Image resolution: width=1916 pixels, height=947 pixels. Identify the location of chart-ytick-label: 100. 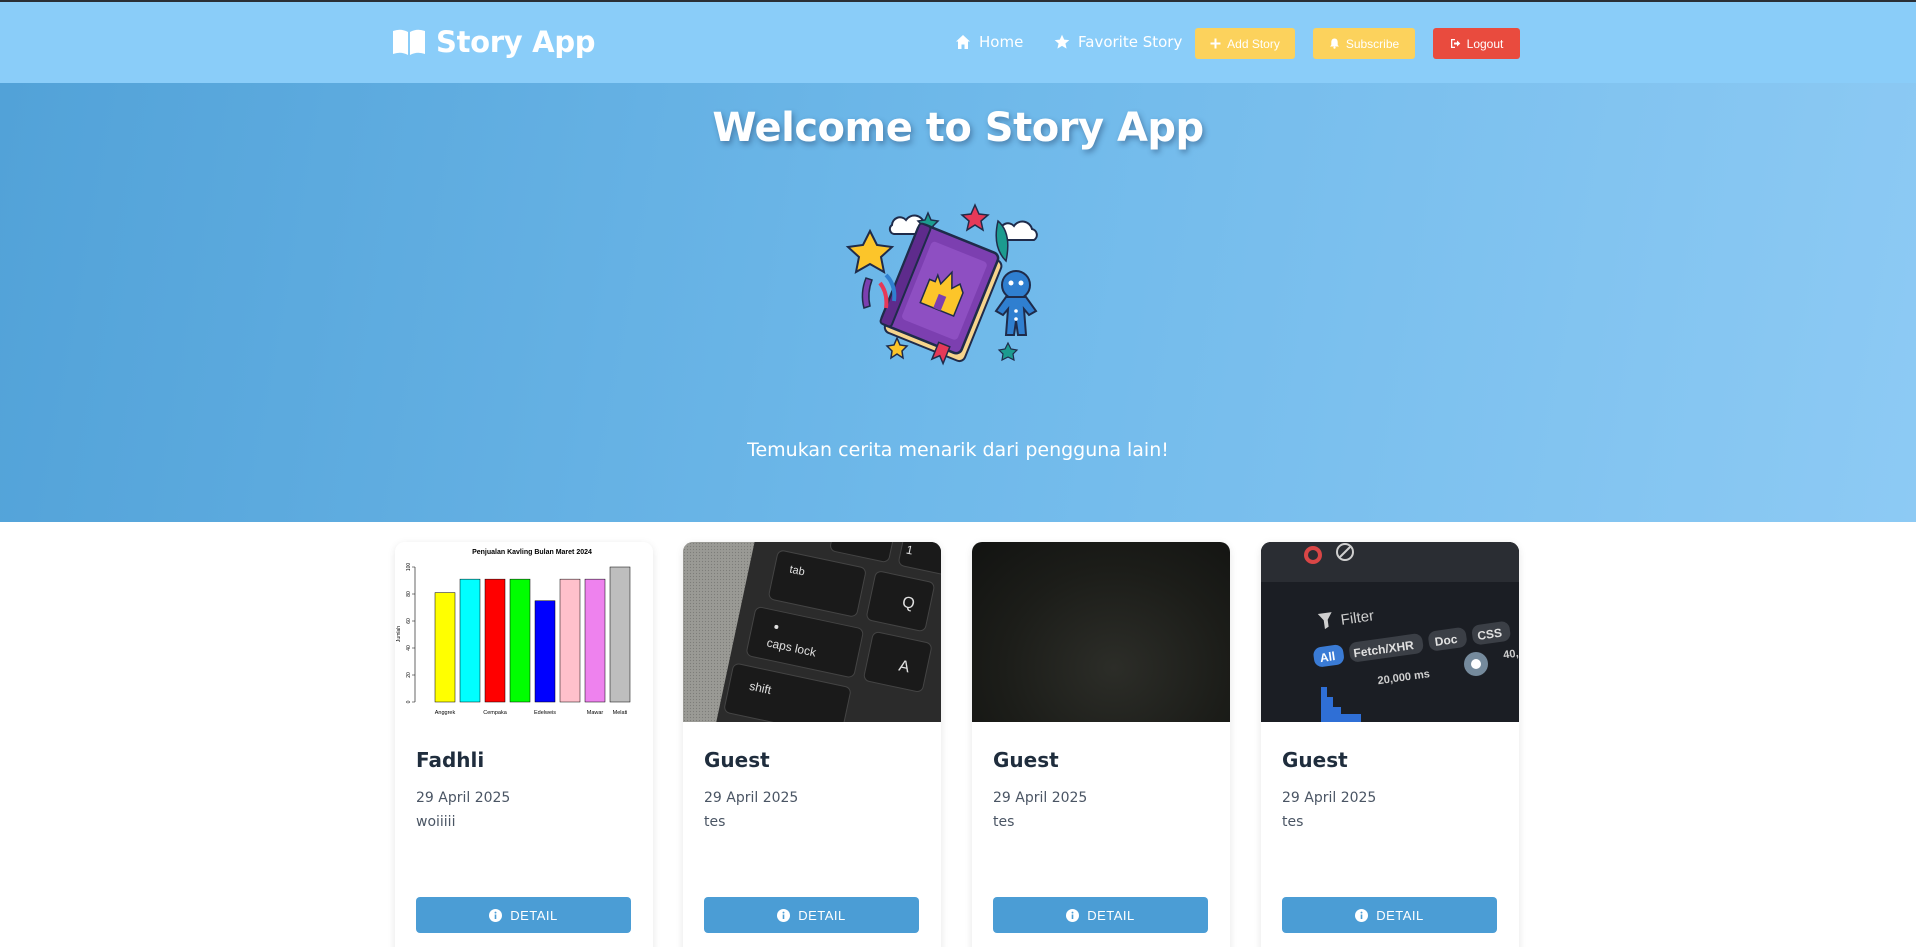
(409, 567).